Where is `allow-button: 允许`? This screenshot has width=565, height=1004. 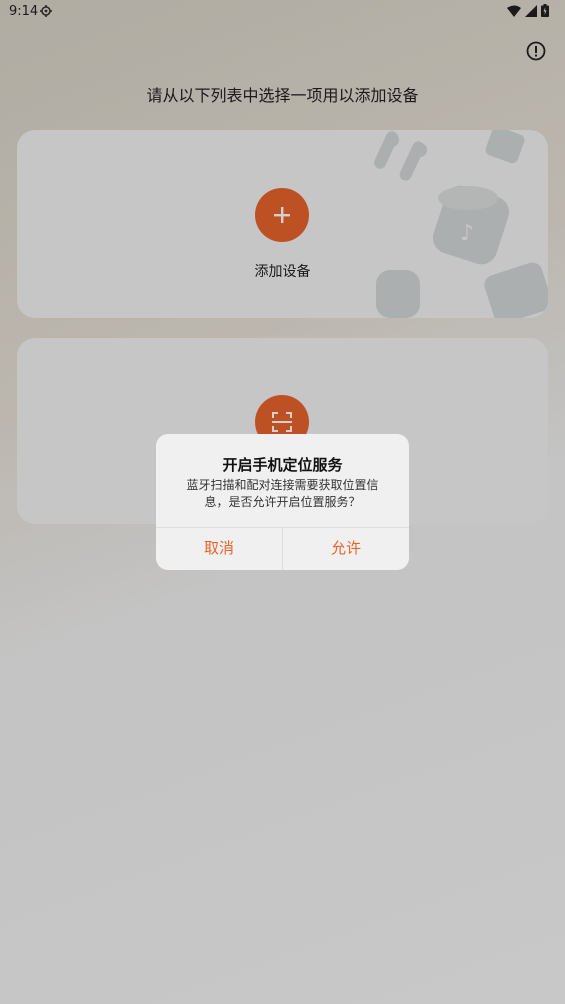 allow-button: 允许 is located at coordinates (346, 548).